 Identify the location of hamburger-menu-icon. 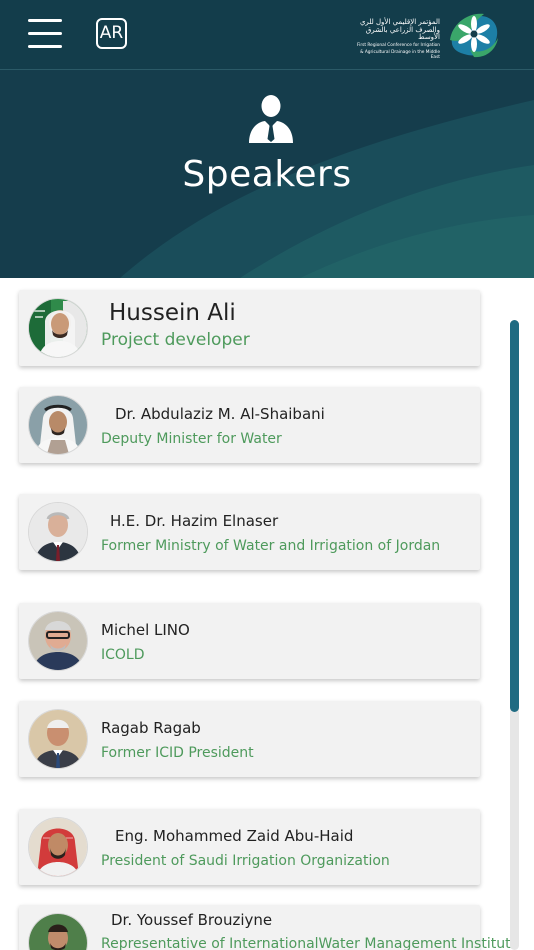
(45, 34).